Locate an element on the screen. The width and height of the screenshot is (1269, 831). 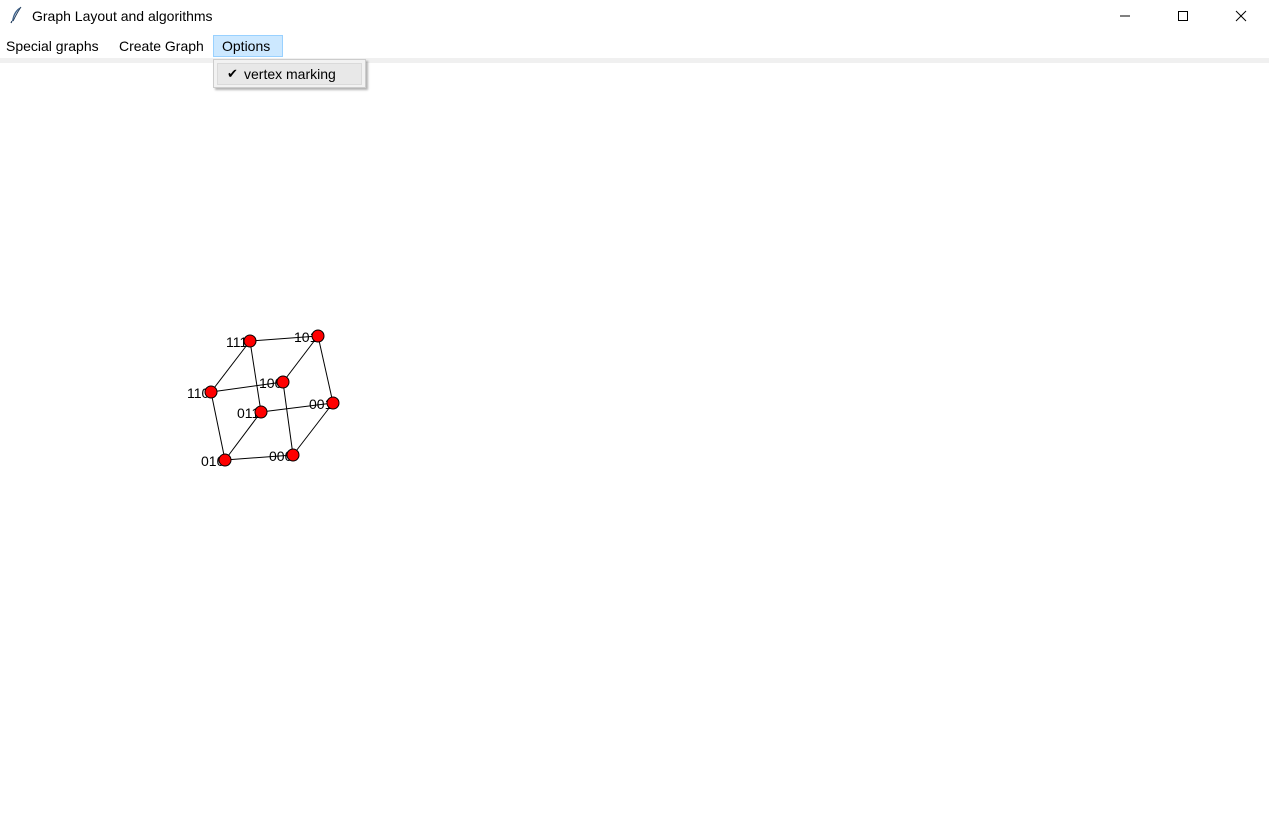
close-icon is located at coordinates (1241, 16).